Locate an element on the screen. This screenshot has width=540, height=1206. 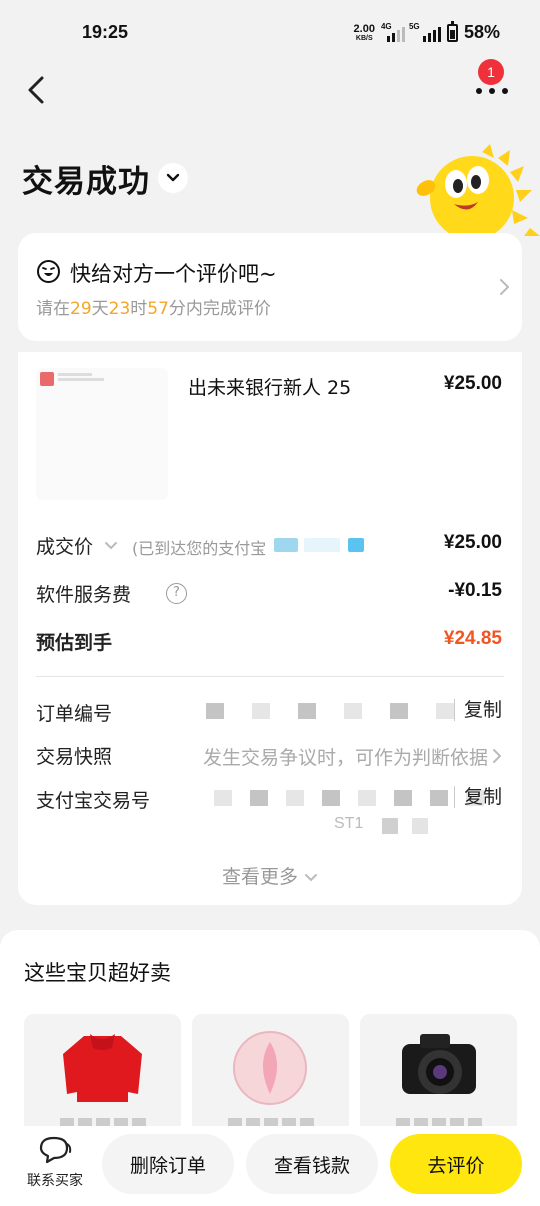
go-review-button: 去评价 is located at coordinates (456, 1164).